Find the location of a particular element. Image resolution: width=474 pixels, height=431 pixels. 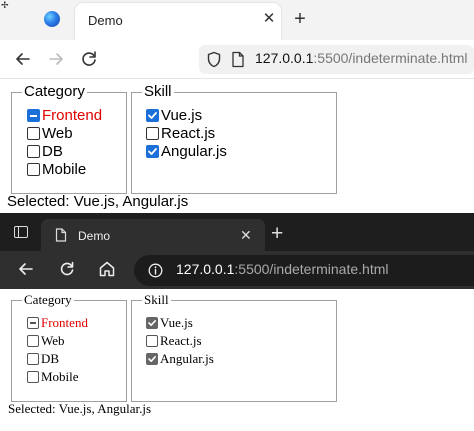

forward-arrow-icon is located at coordinates (56, 59).